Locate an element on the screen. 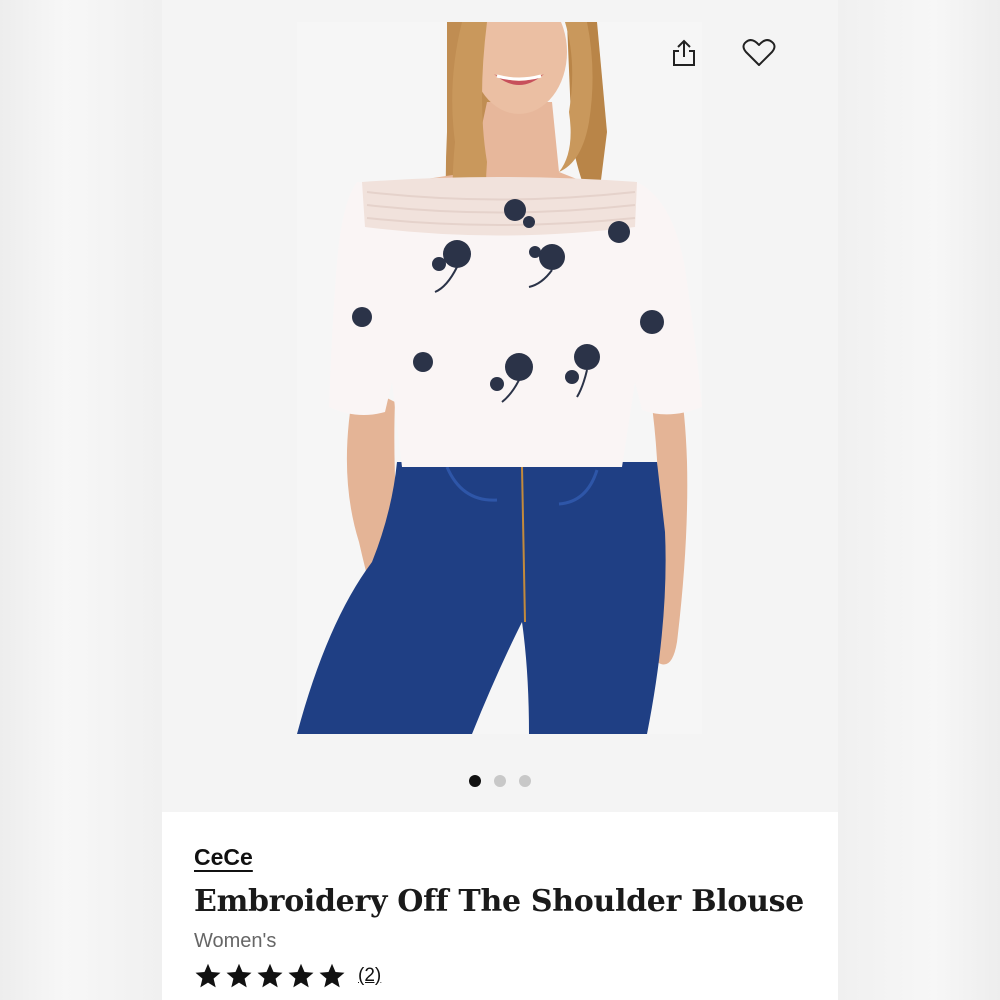 This screenshot has width=1000, height=1000. rating-stars is located at coordinates (270, 976).